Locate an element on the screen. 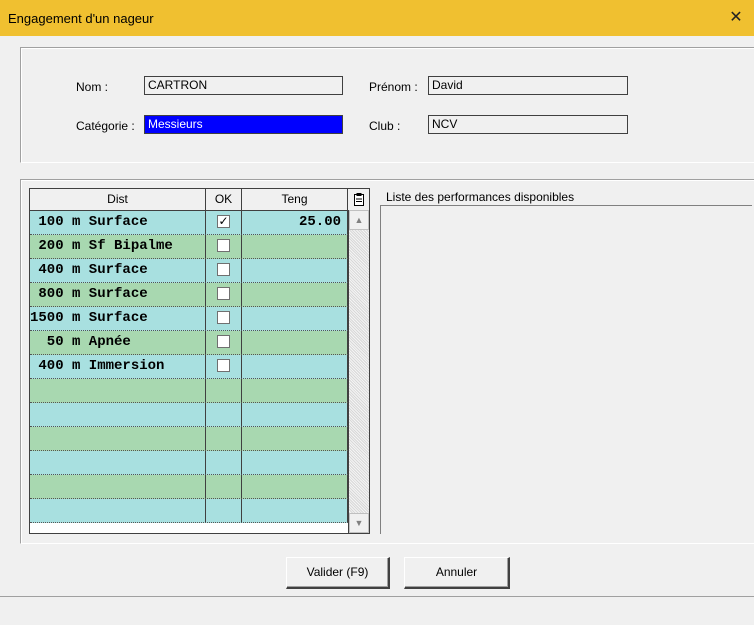  dist-cell: 50 m Apnée is located at coordinates (118, 342).